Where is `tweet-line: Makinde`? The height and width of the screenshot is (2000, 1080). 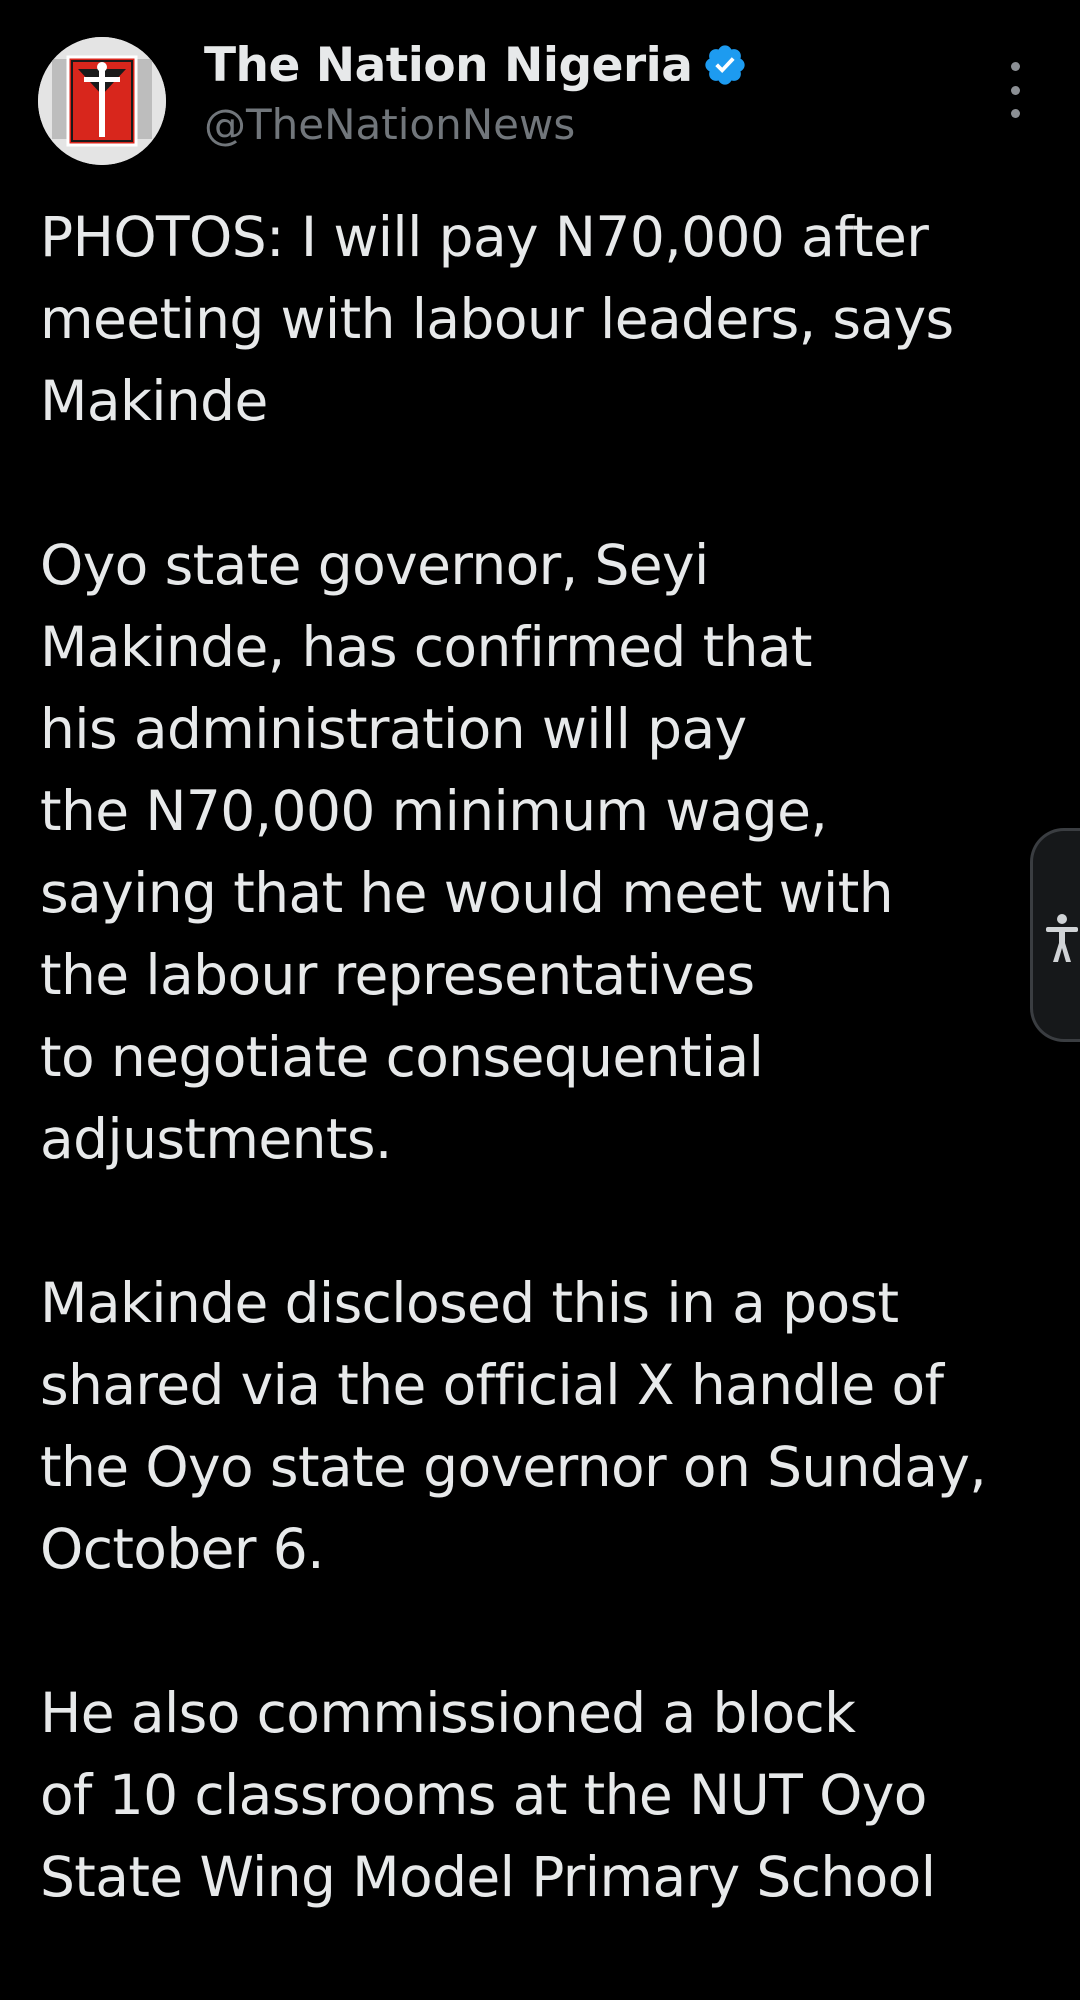
tweet-line: Makinde is located at coordinates (154, 401).